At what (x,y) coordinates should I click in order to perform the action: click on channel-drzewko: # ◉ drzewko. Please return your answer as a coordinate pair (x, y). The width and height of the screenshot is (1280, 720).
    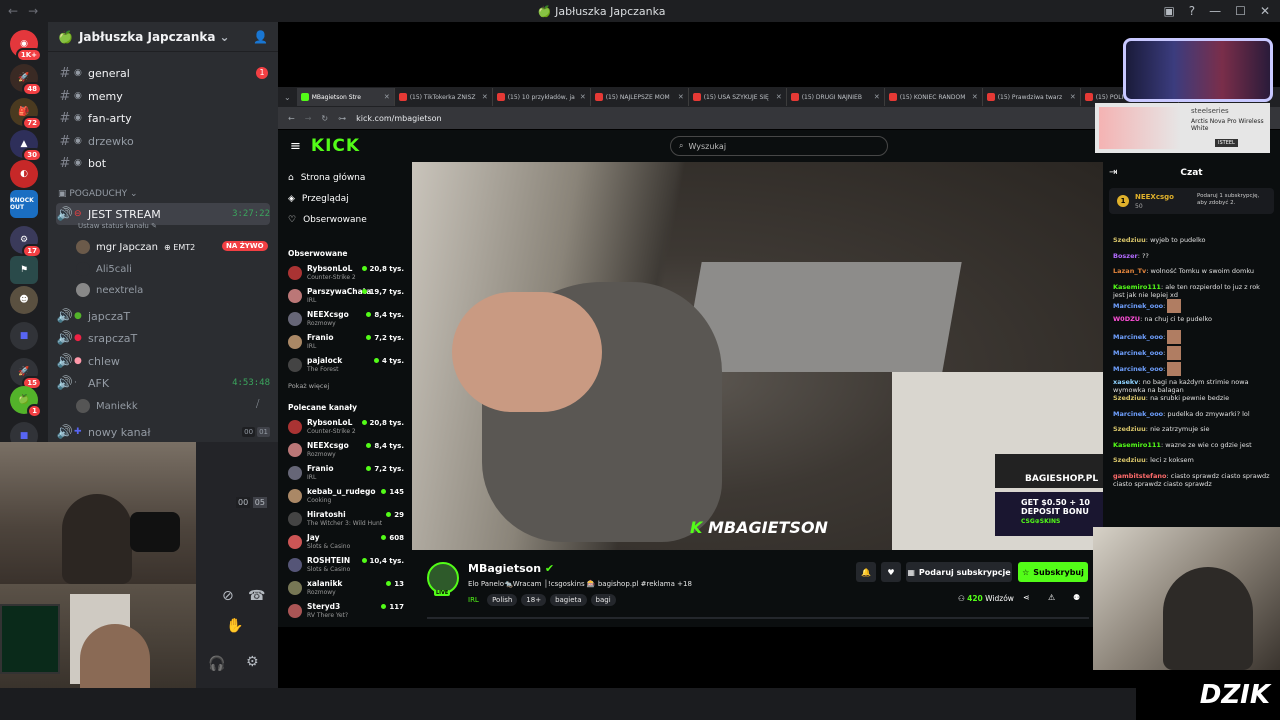
    Looking at the image, I should click on (163, 141).